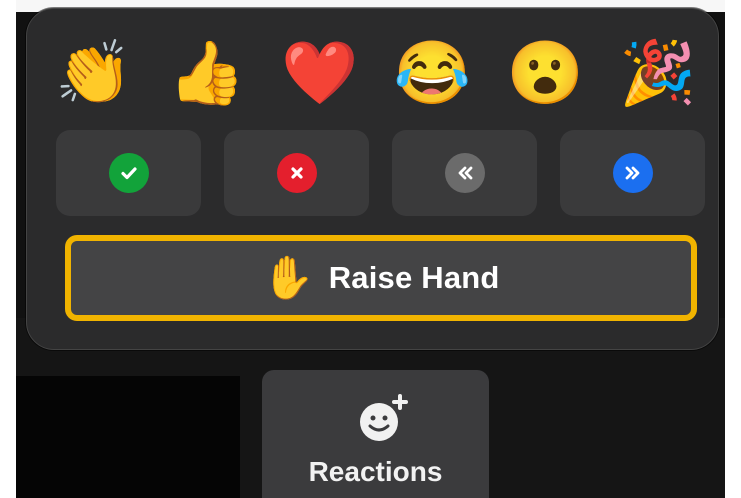  What do you see at coordinates (207, 74) in the screenshot?
I see `thumbs-up-icon: 👍` at bounding box center [207, 74].